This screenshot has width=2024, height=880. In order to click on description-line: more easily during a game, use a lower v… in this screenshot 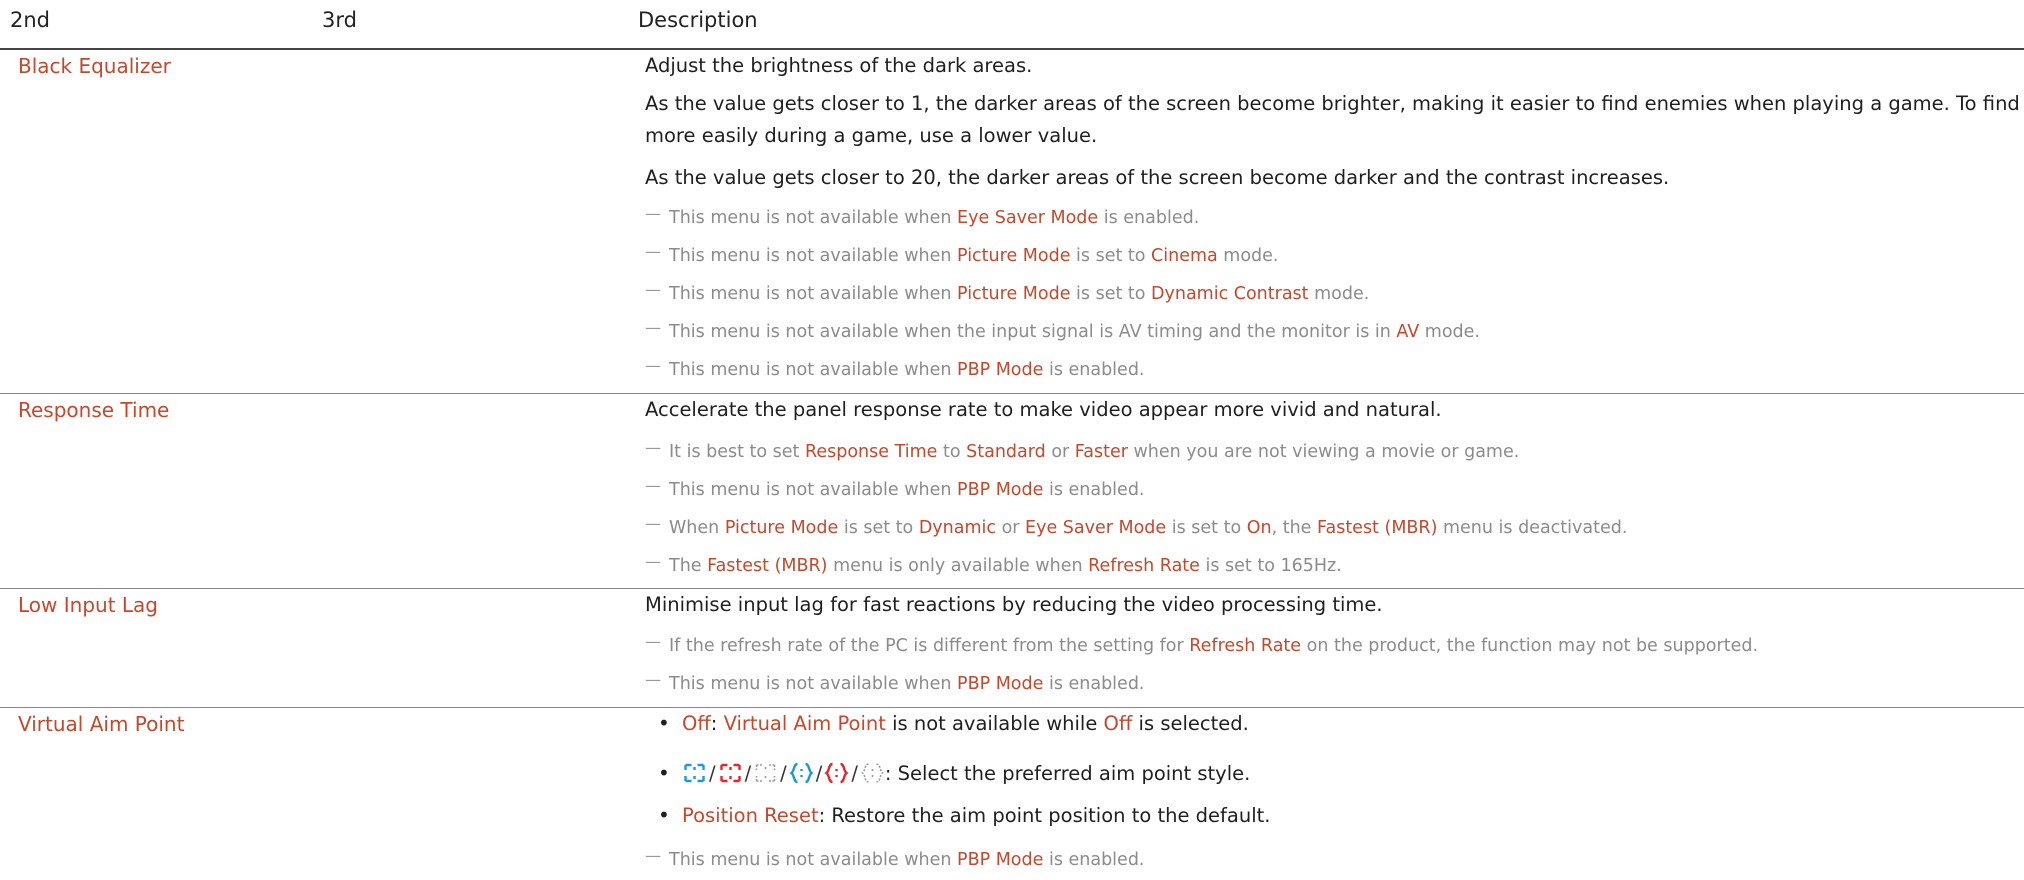, I will do `click(871, 135)`.